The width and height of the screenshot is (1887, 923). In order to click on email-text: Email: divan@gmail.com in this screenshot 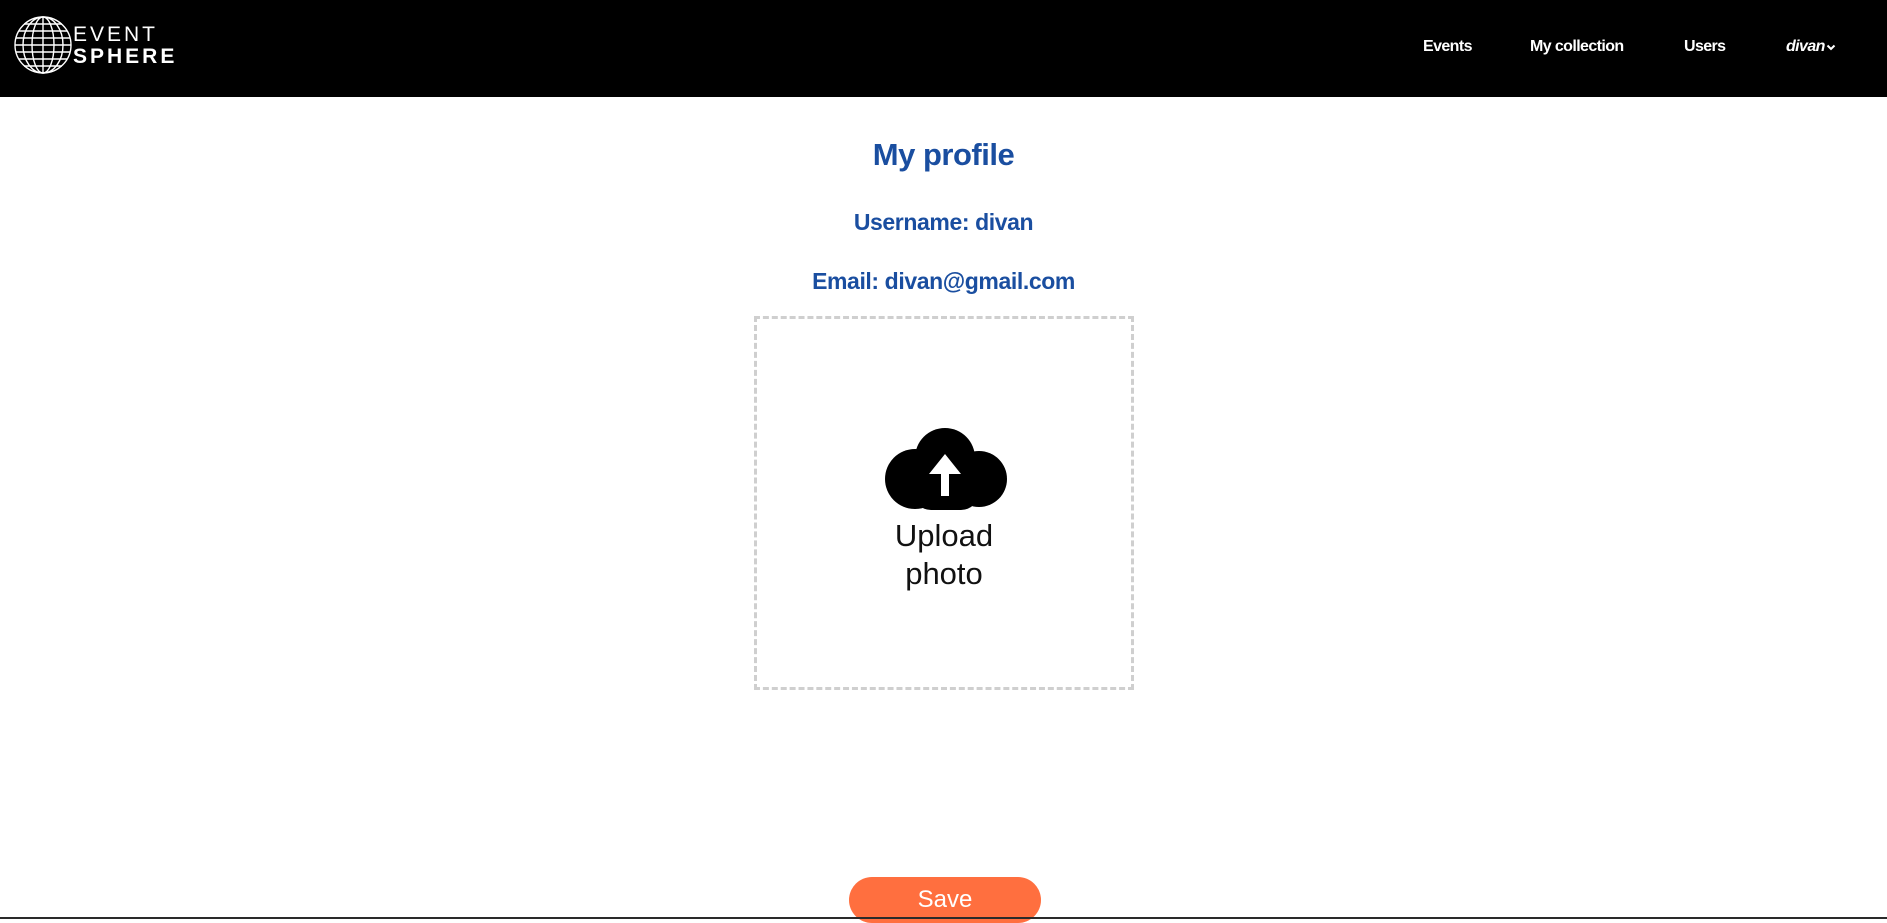, I will do `click(943, 281)`.